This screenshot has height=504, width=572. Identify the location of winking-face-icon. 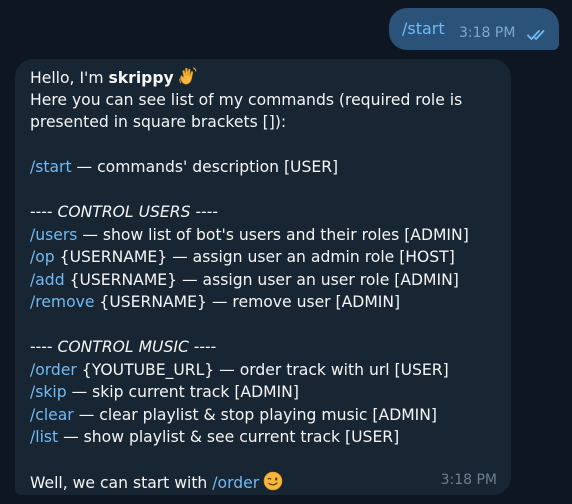
(273, 484).